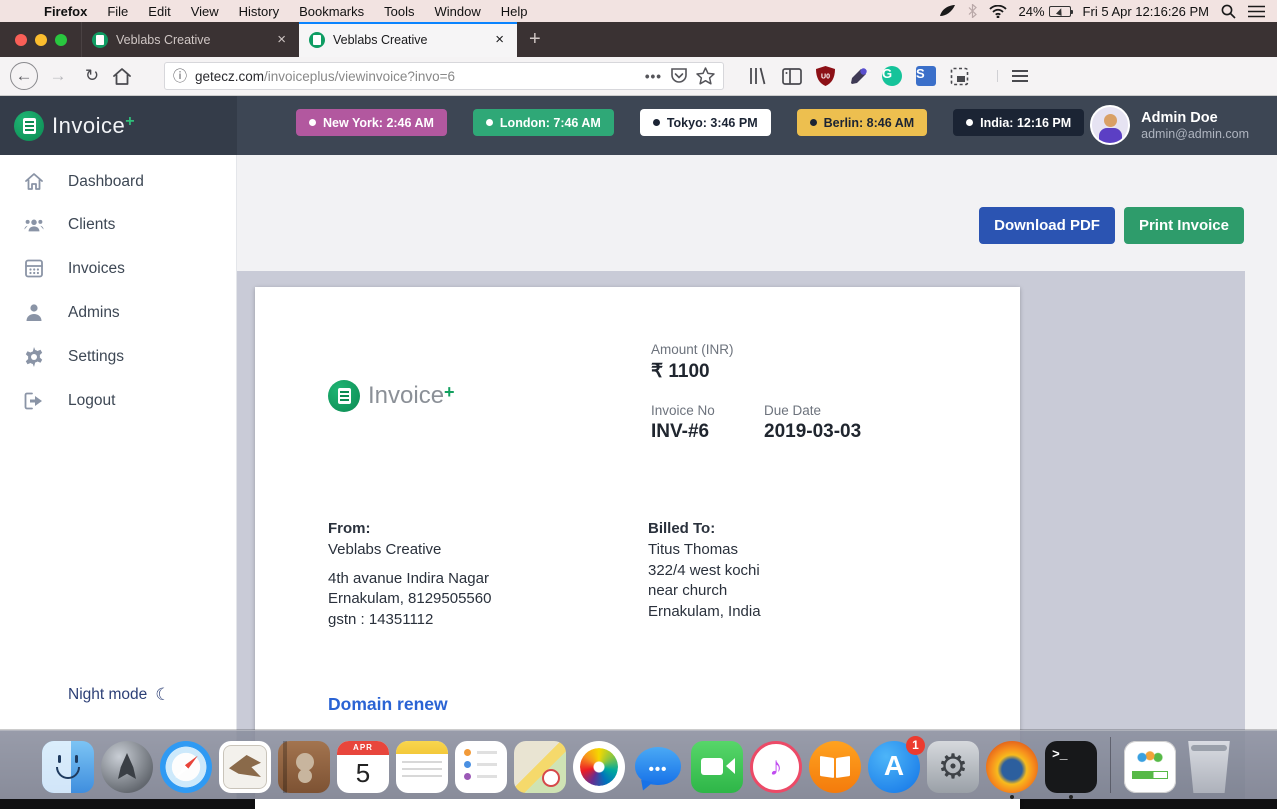  What do you see at coordinates (705, 122) in the screenshot?
I see `timezone-pill-tokyo: Tokyo: 3:46 PM` at bounding box center [705, 122].